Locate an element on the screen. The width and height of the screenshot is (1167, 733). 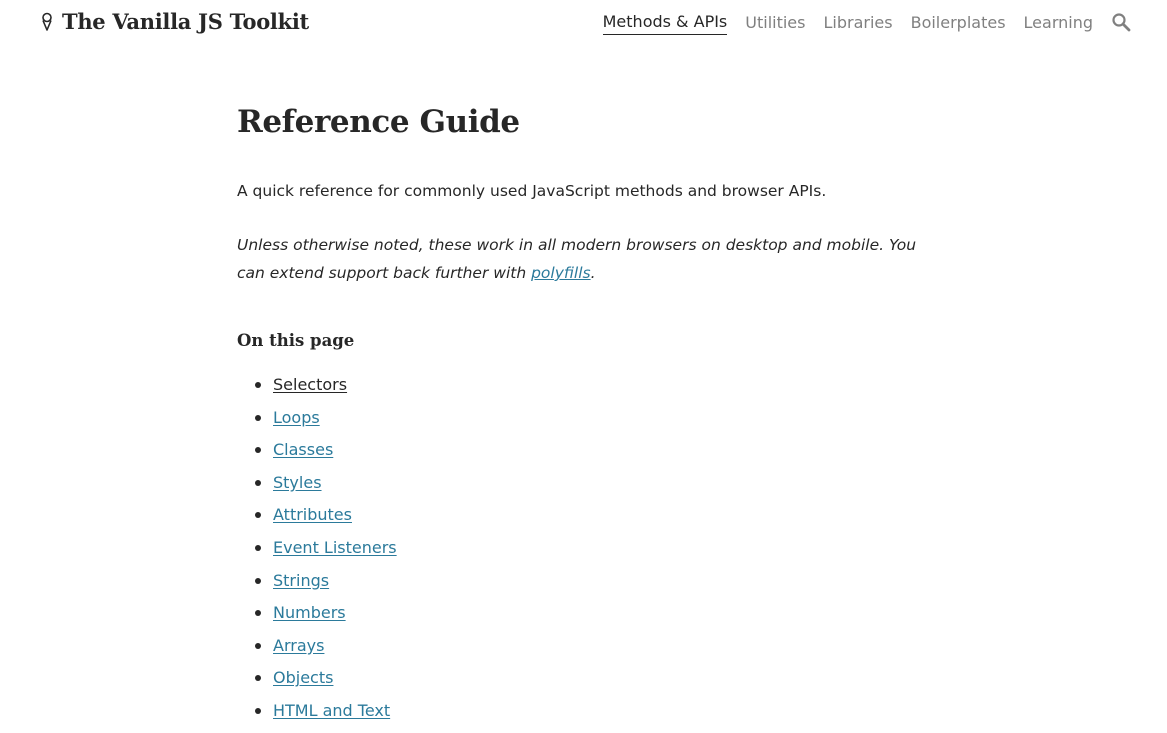
toc-item: Loops is located at coordinates (587, 418).